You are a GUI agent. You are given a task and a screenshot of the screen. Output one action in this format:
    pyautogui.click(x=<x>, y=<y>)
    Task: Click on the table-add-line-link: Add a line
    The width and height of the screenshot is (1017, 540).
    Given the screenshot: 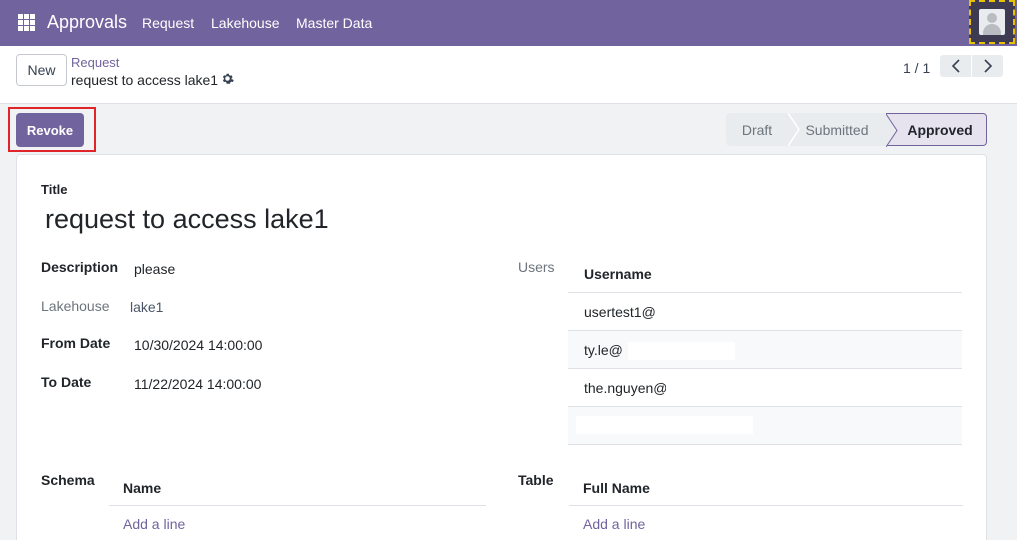 What is the action you would take?
    pyautogui.click(x=766, y=519)
    